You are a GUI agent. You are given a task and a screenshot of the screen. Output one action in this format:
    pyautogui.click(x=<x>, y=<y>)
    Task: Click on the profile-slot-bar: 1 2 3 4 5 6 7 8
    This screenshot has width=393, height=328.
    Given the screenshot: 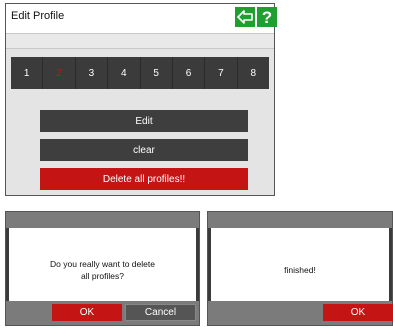 What is the action you would take?
    pyautogui.click(x=140, y=73)
    